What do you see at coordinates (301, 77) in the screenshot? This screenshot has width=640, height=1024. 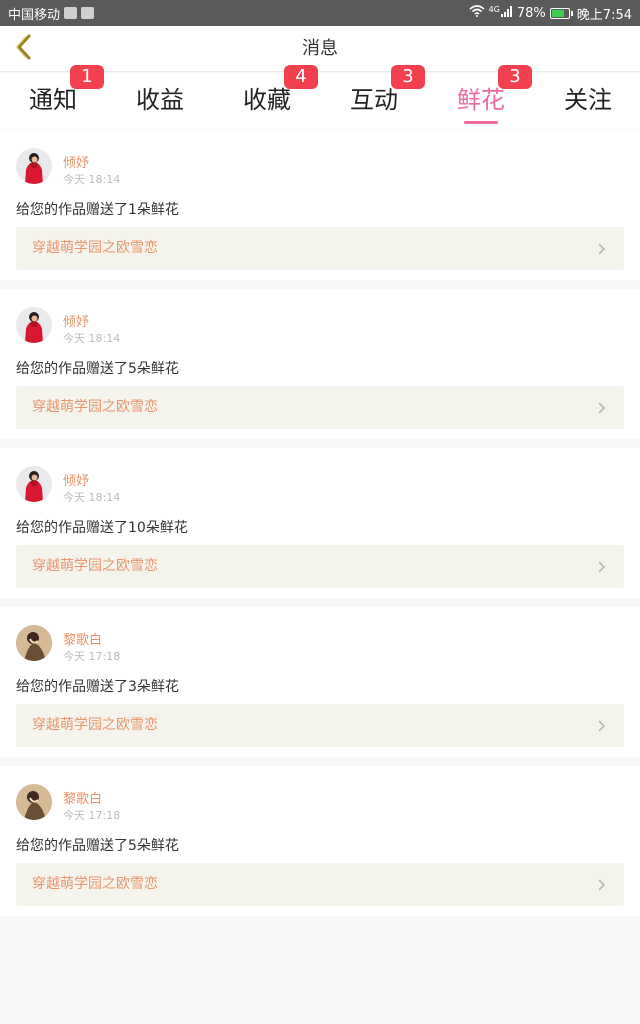 I see `unread-badge: 4` at bounding box center [301, 77].